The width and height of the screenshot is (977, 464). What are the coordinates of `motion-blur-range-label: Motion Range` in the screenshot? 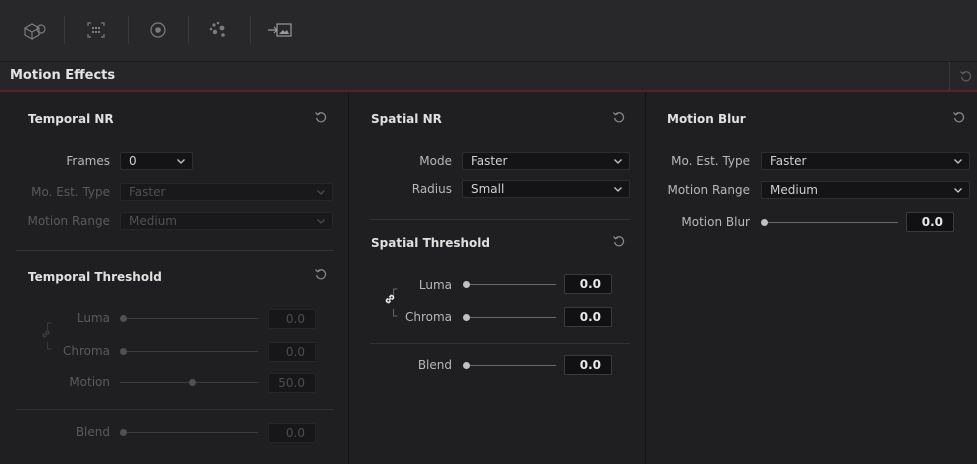 It's located at (708, 190).